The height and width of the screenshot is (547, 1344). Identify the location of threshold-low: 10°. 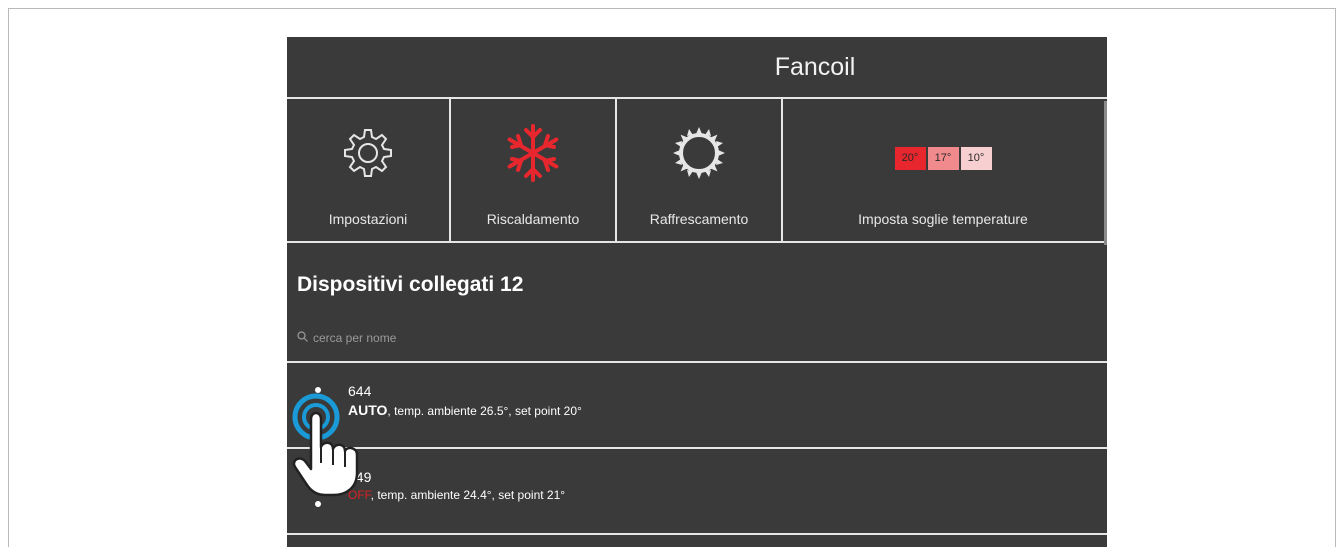
(976, 158).